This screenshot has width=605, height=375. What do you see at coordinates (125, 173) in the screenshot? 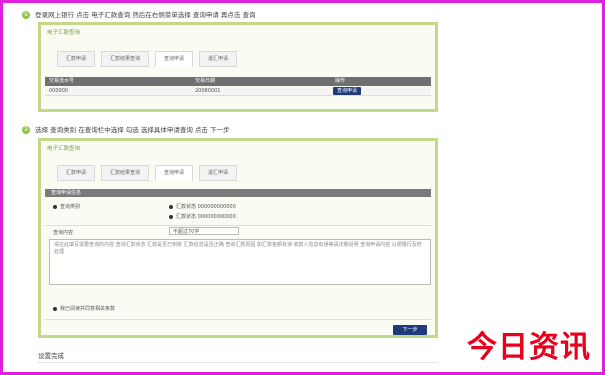
I see `tab-remit-query-2: 汇款结果查询` at bounding box center [125, 173].